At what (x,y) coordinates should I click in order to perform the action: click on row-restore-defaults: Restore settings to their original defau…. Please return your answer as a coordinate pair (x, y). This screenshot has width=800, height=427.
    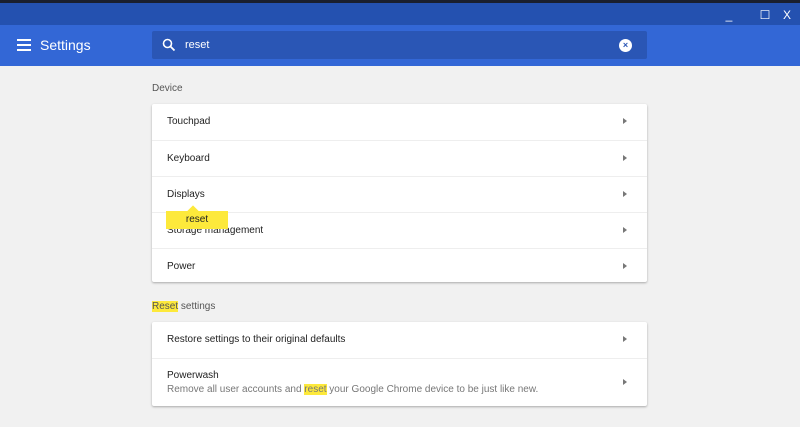
    Looking at the image, I should click on (399, 340).